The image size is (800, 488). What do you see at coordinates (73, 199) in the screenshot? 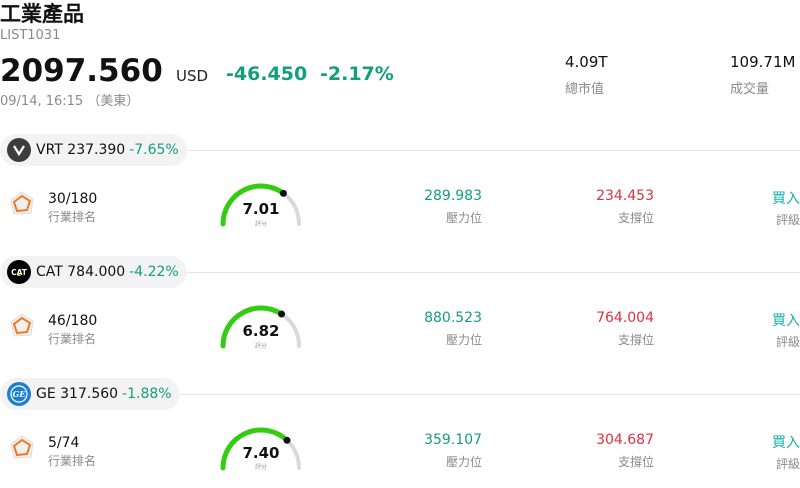
I see `industry-rank: 30/180` at bounding box center [73, 199].